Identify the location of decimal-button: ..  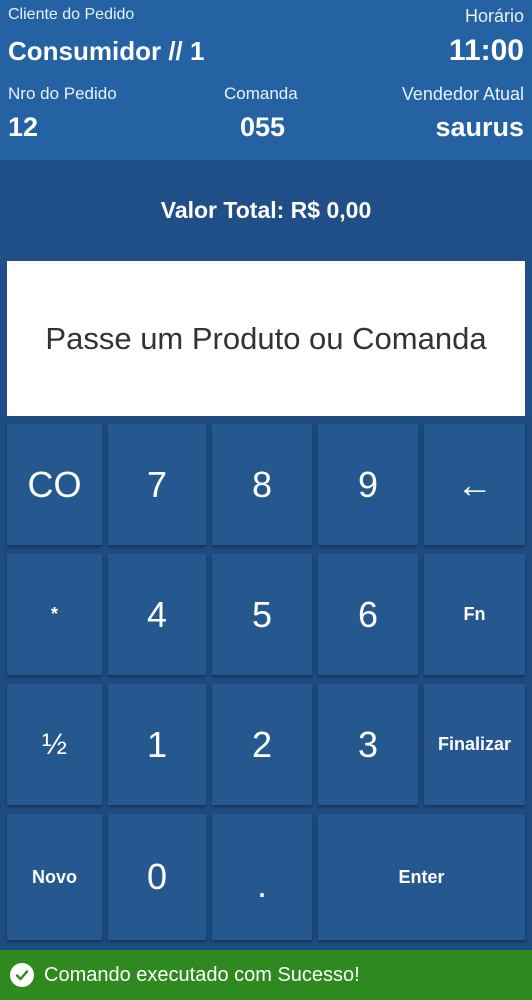
(262, 877).